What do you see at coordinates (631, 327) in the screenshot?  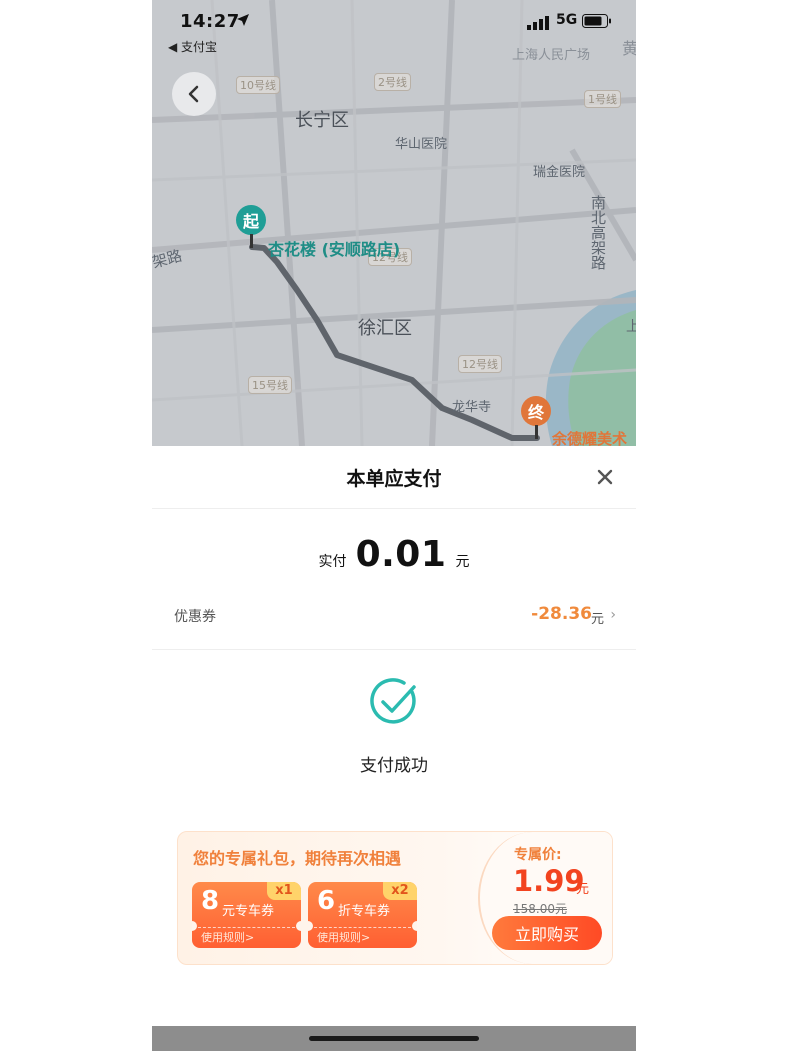 I see `map-label-shang: 上` at bounding box center [631, 327].